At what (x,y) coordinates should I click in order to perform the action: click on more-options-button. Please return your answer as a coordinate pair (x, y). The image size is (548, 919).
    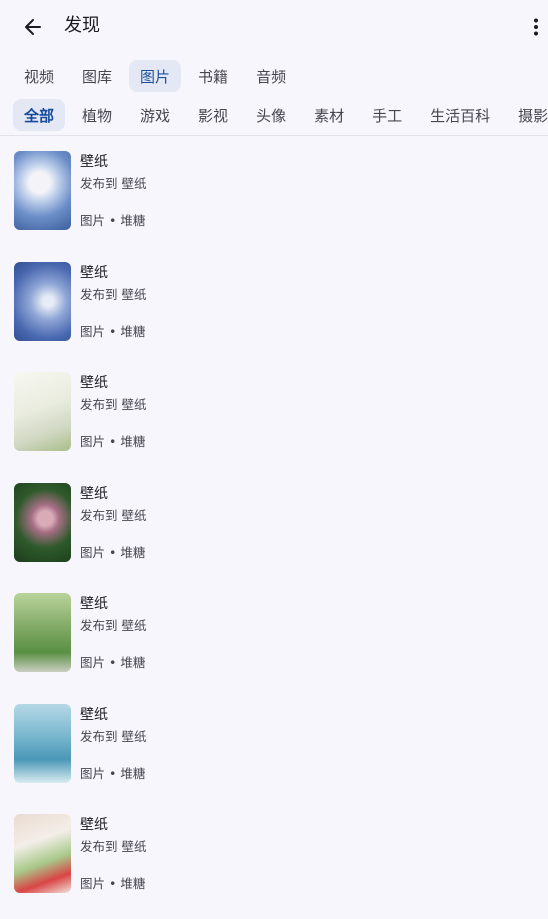
    Looking at the image, I should click on (536, 27).